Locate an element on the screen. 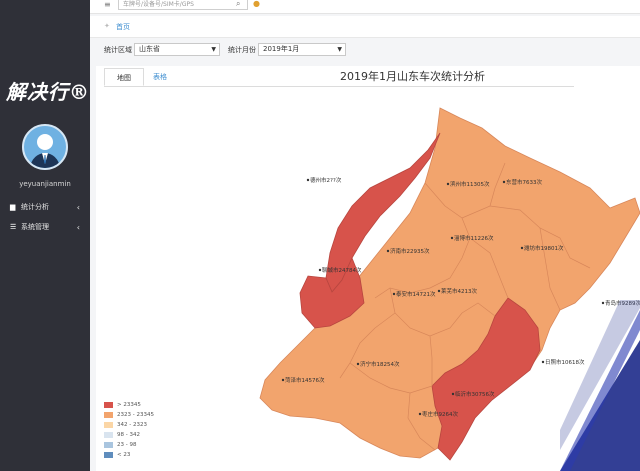 The width and height of the screenshot is (640, 471). city-value-linyi: 30756次 is located at coordinates (483, 394).